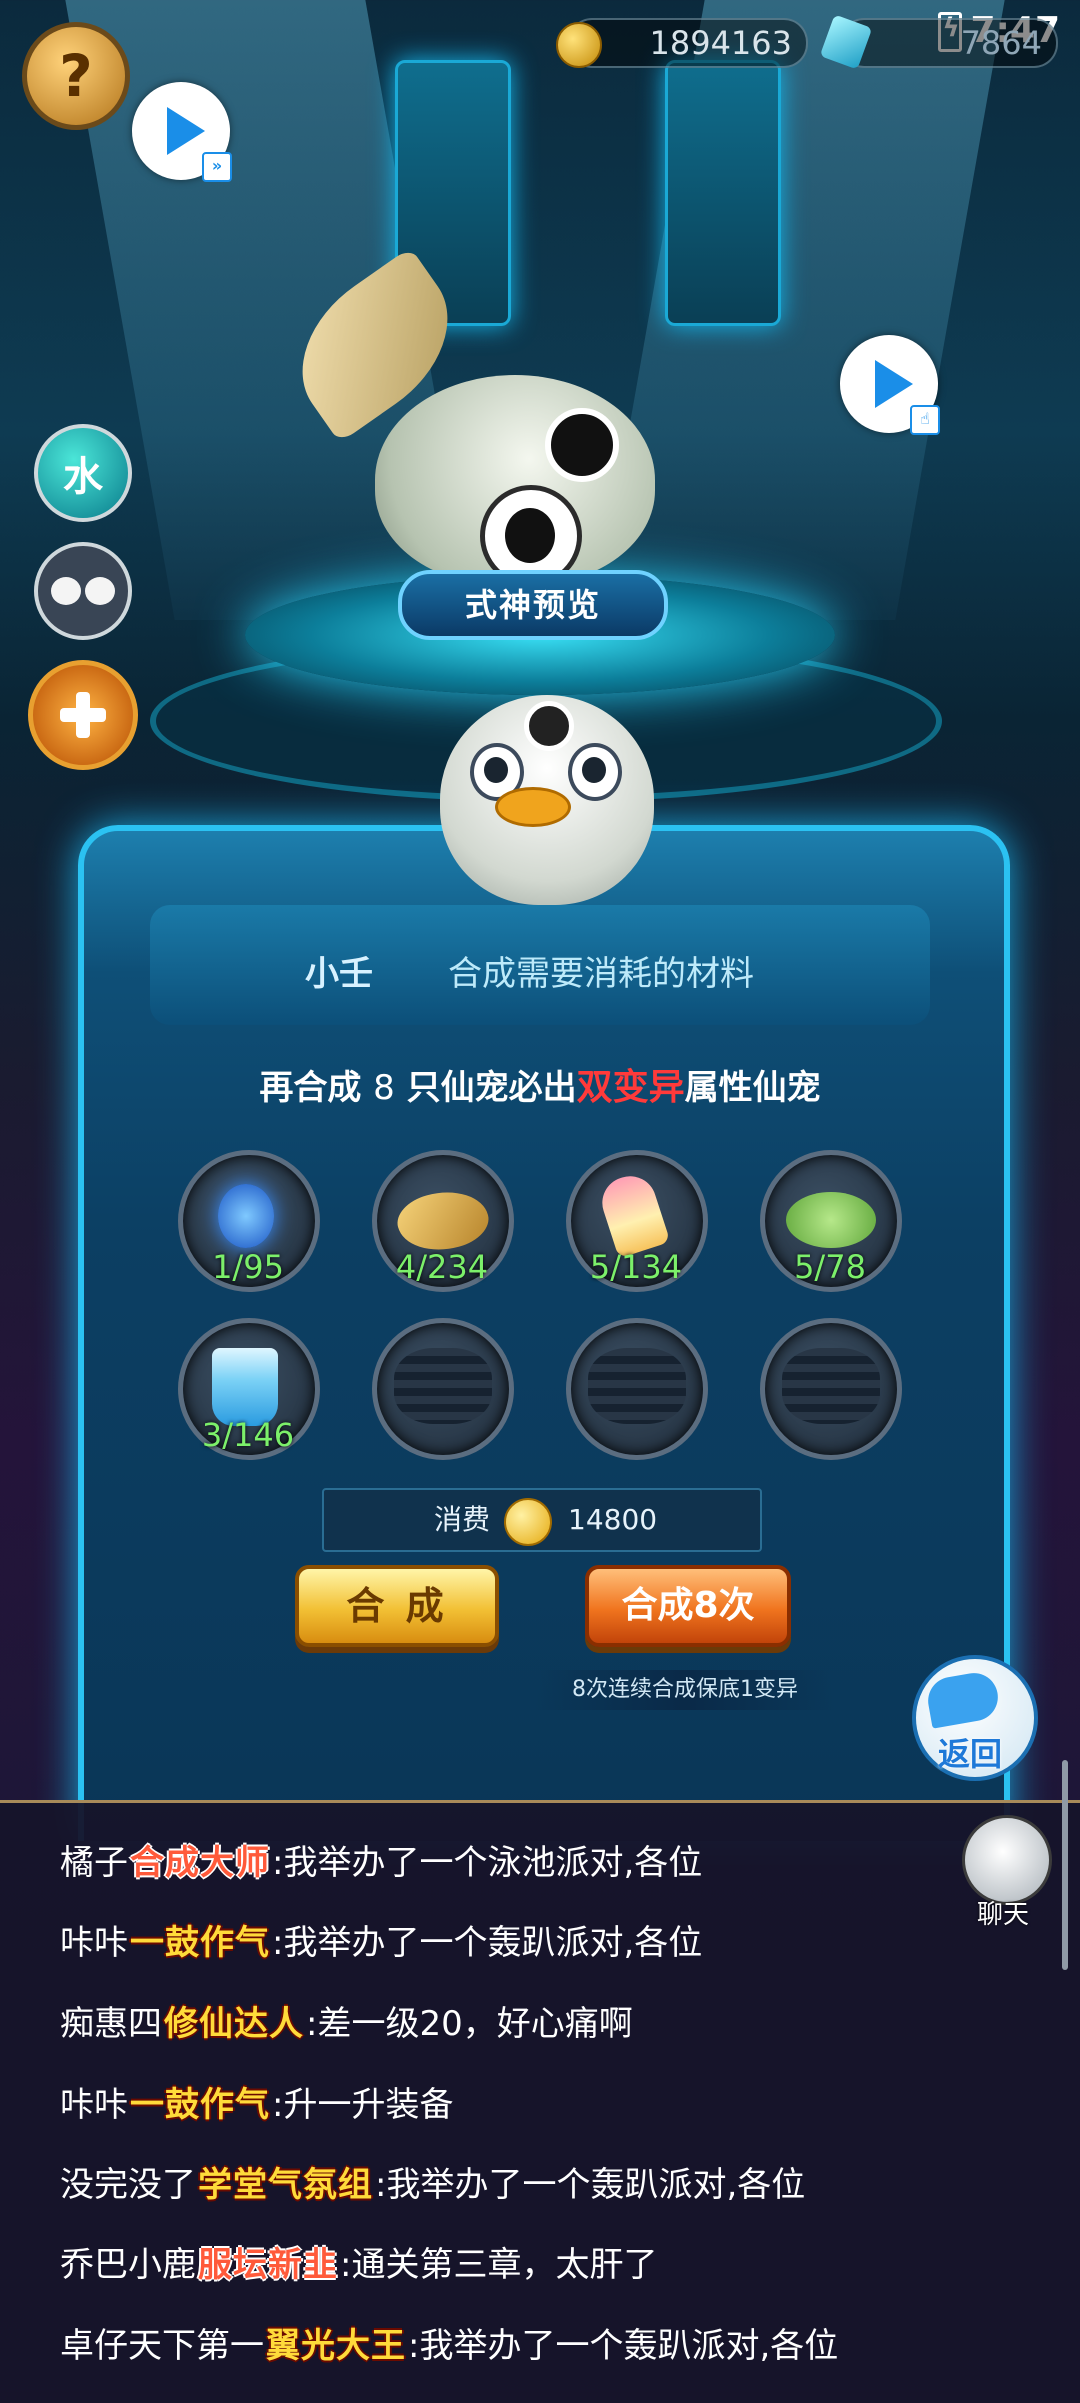 This screenshot has height=2403, width=1080. I want to click on chat-scrollbar, so click(1065, 1865).